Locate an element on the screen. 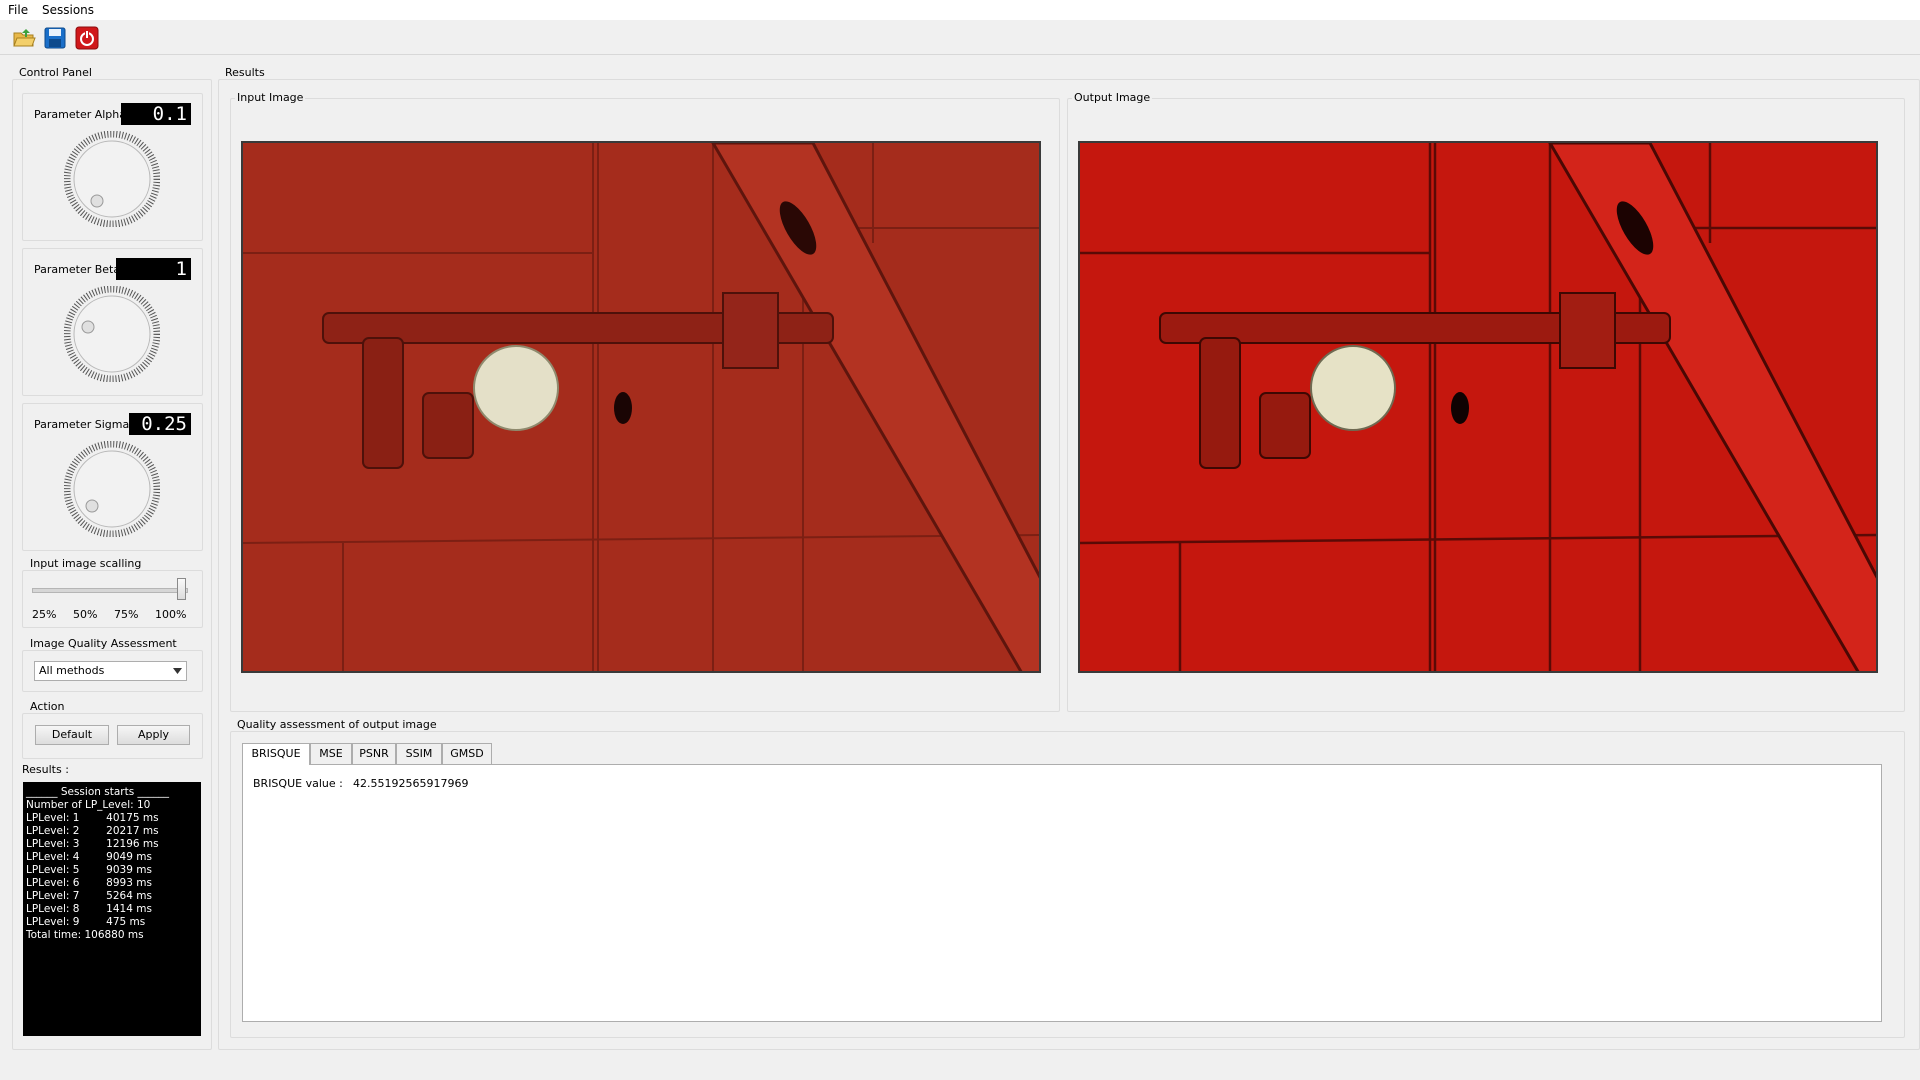  scaling-tick-50: 50% is located at coordinates (85, 614).